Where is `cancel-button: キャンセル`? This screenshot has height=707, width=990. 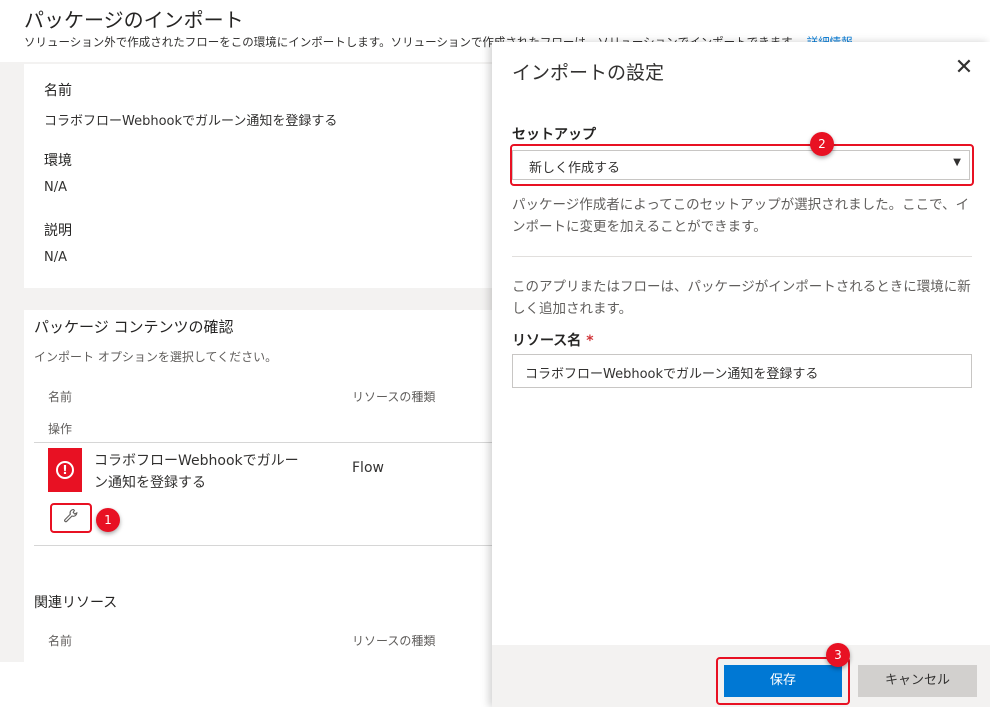
cancel-button: キャンセル is located at coordinates (917, 681).